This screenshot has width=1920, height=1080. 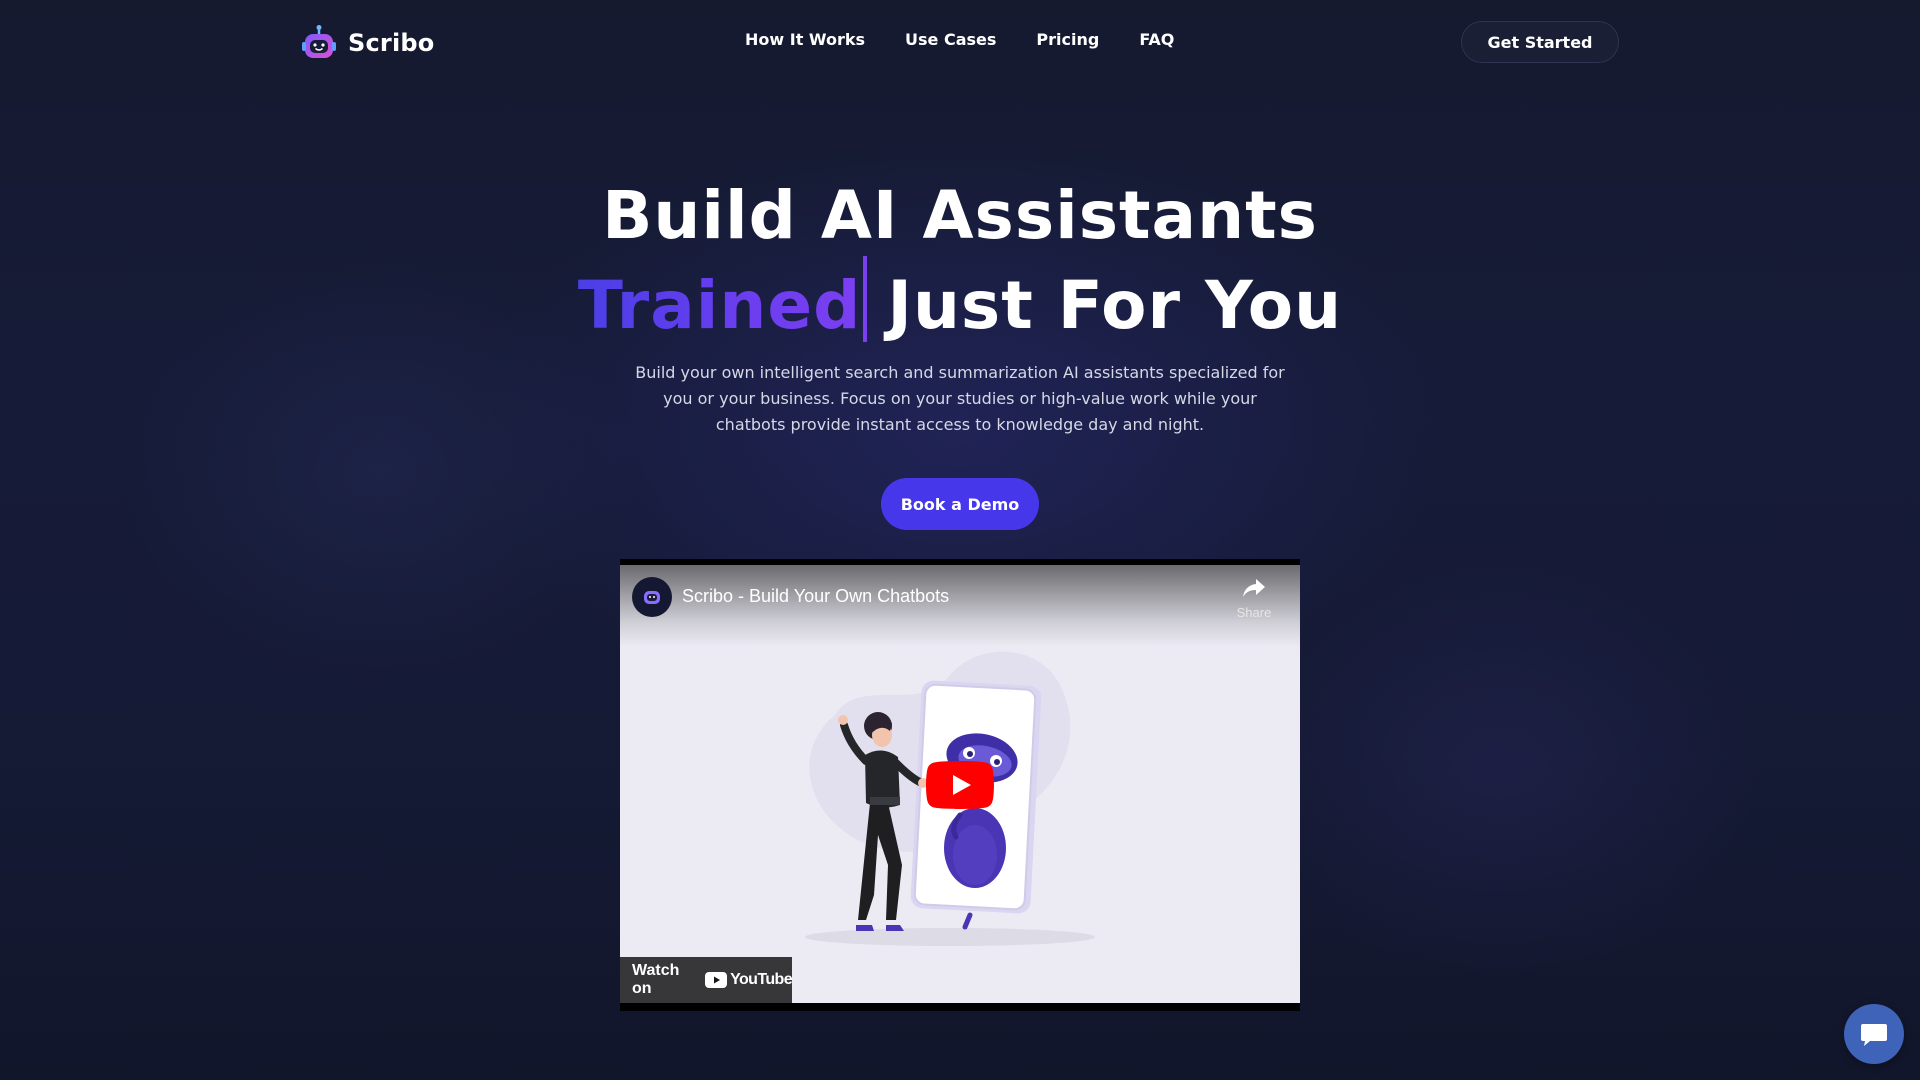 What do you see at coordinates (865, 299) in the screenshot?
I see `typing-caret` at bounding box center [865, 299].